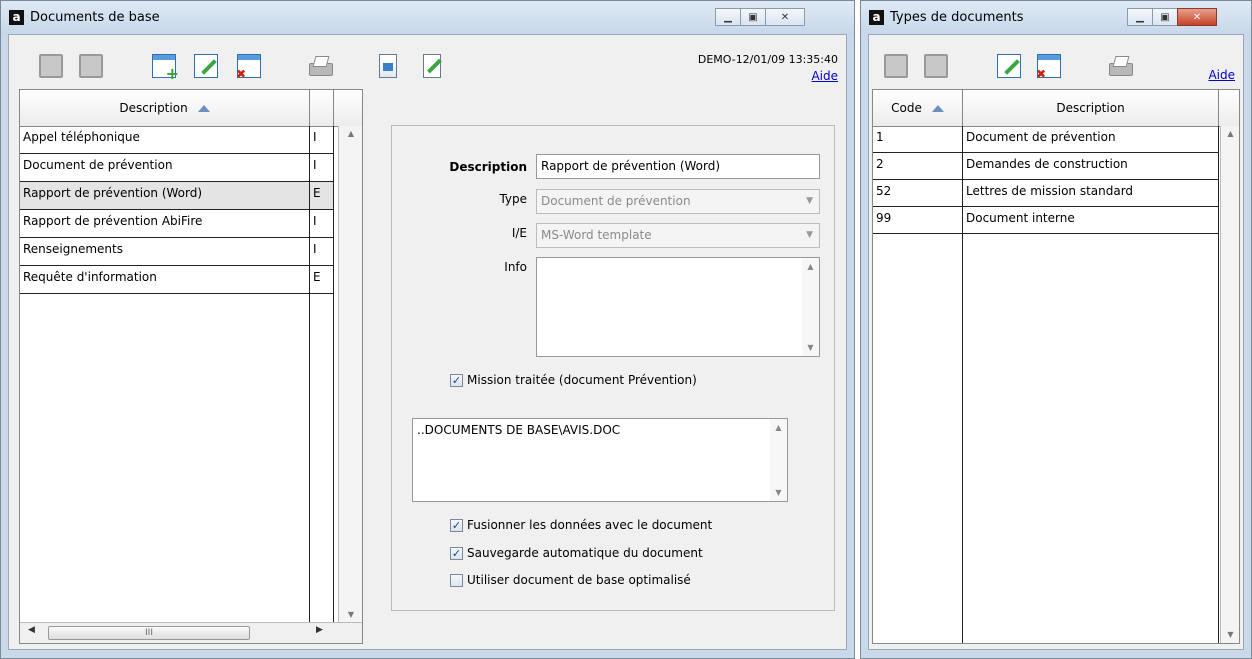  I want to click on open-document-icon, so click(388, 66).